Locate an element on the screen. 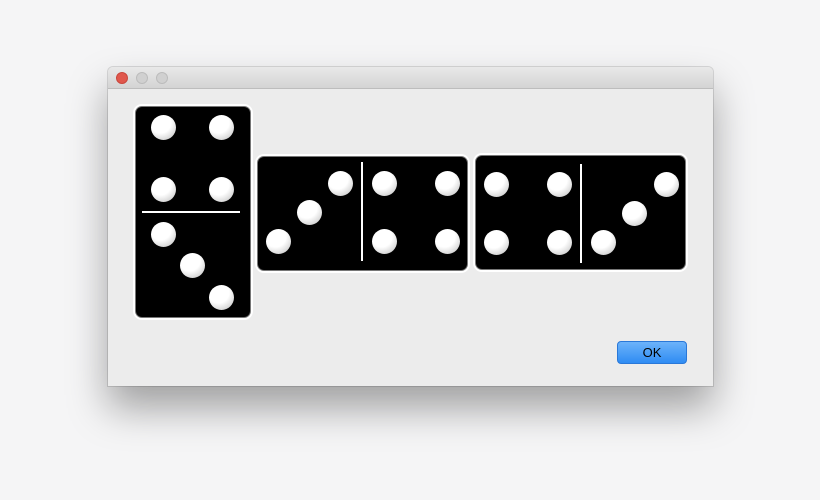  minimize-window-icon is located at coordinates (142, 78).